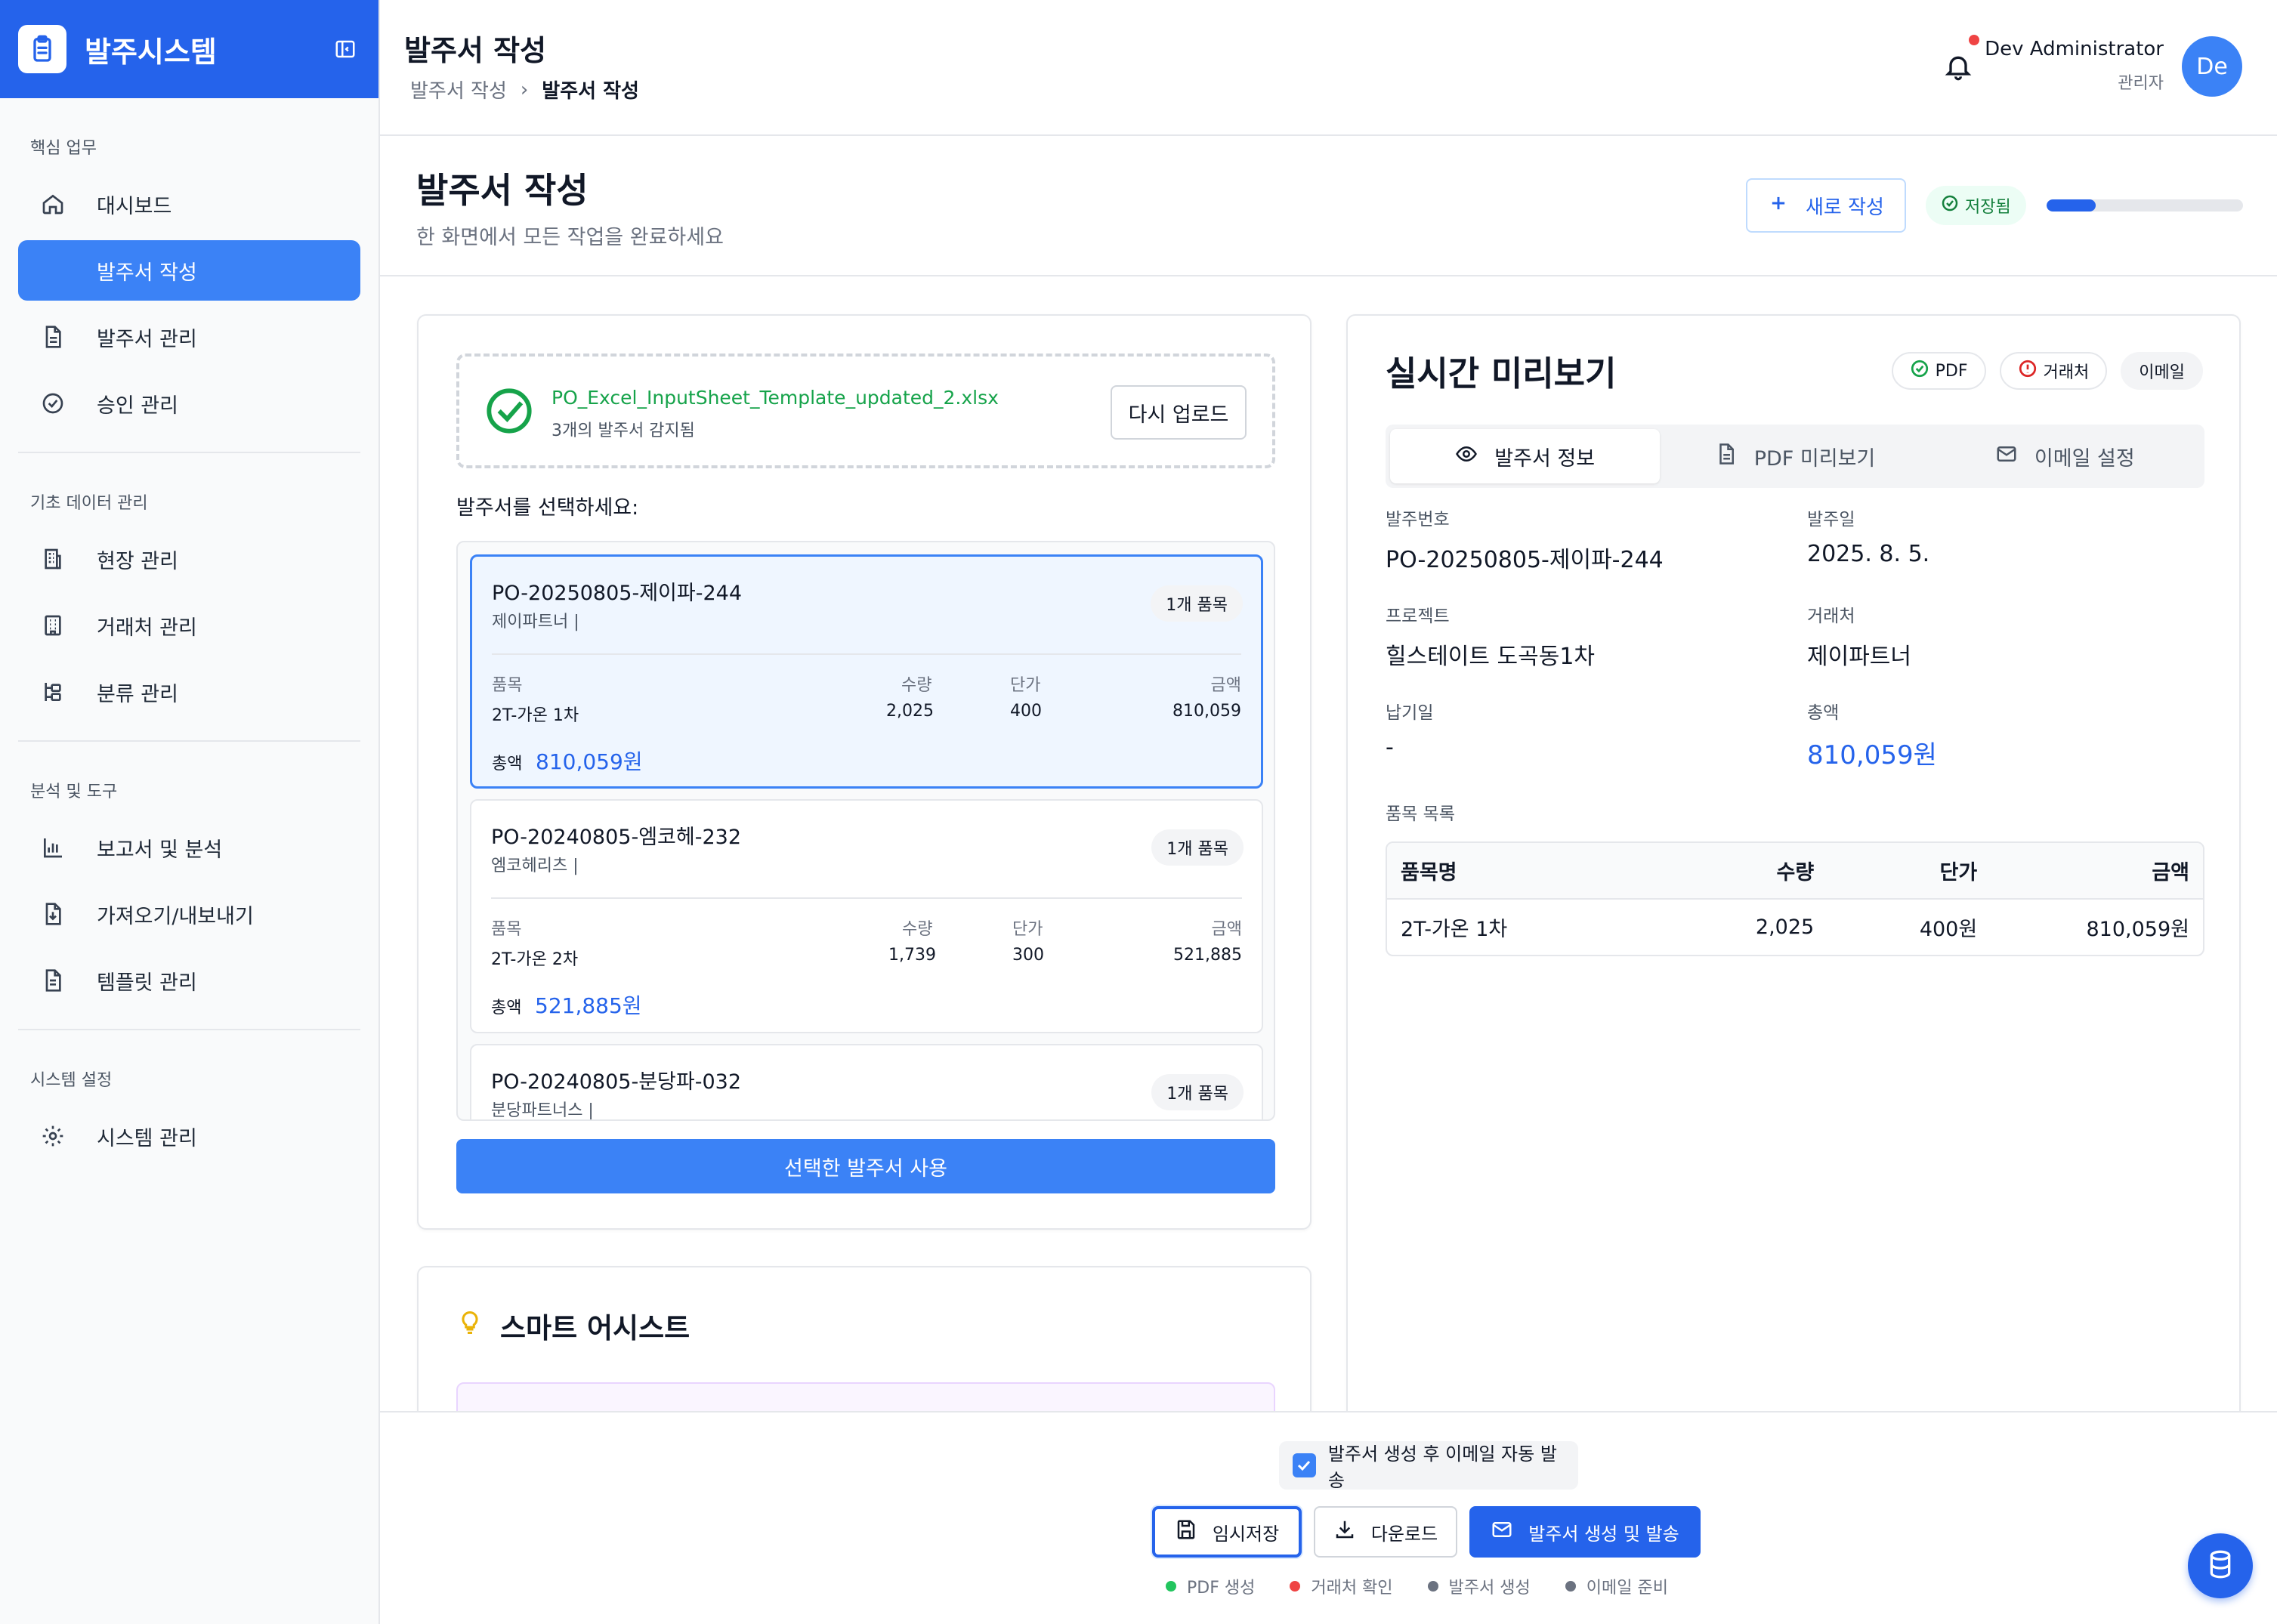  What do you see at coordinates (1949, 929) in the screenshot?
I see `table-cell: 400원` at bounding box center [1949, 929].